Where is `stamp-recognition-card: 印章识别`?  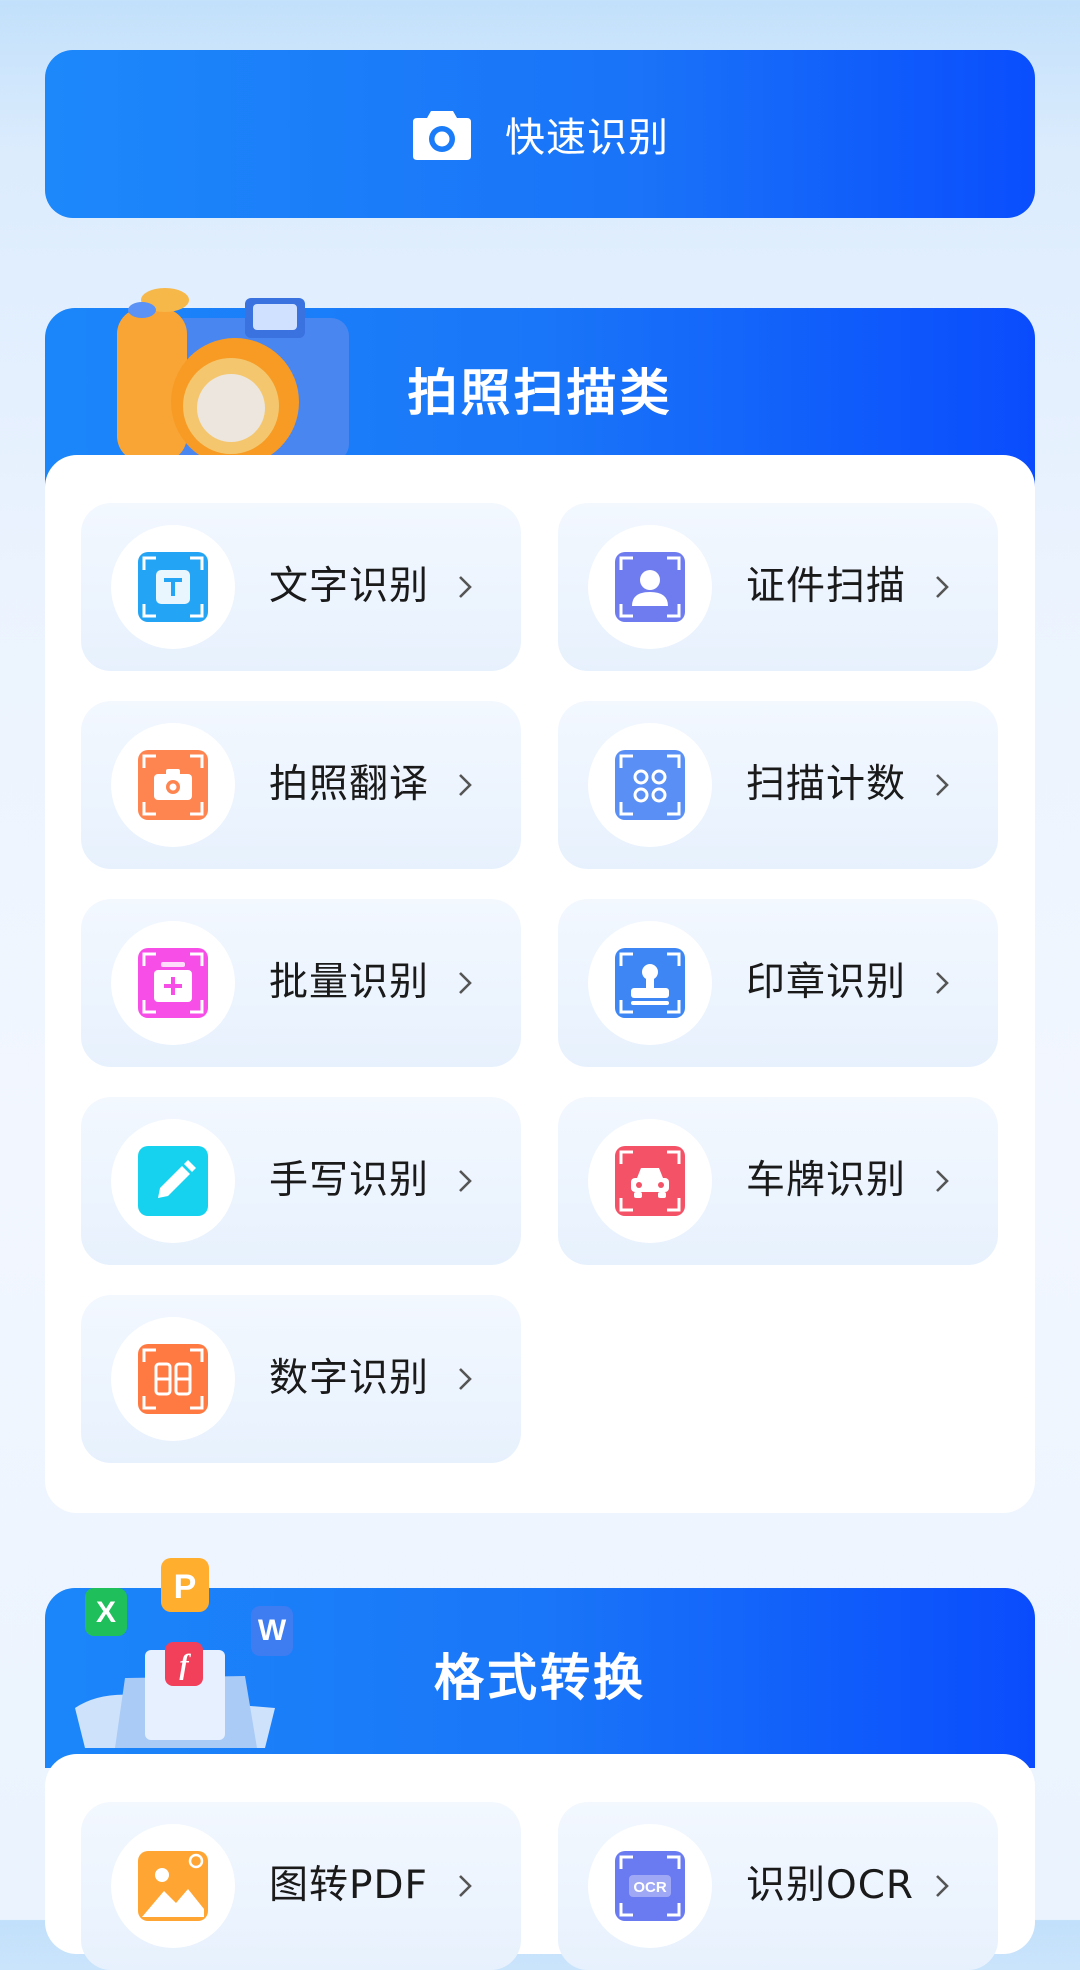 stamp-recognition-card: 印章识别 is located at coordinates (778, 983).